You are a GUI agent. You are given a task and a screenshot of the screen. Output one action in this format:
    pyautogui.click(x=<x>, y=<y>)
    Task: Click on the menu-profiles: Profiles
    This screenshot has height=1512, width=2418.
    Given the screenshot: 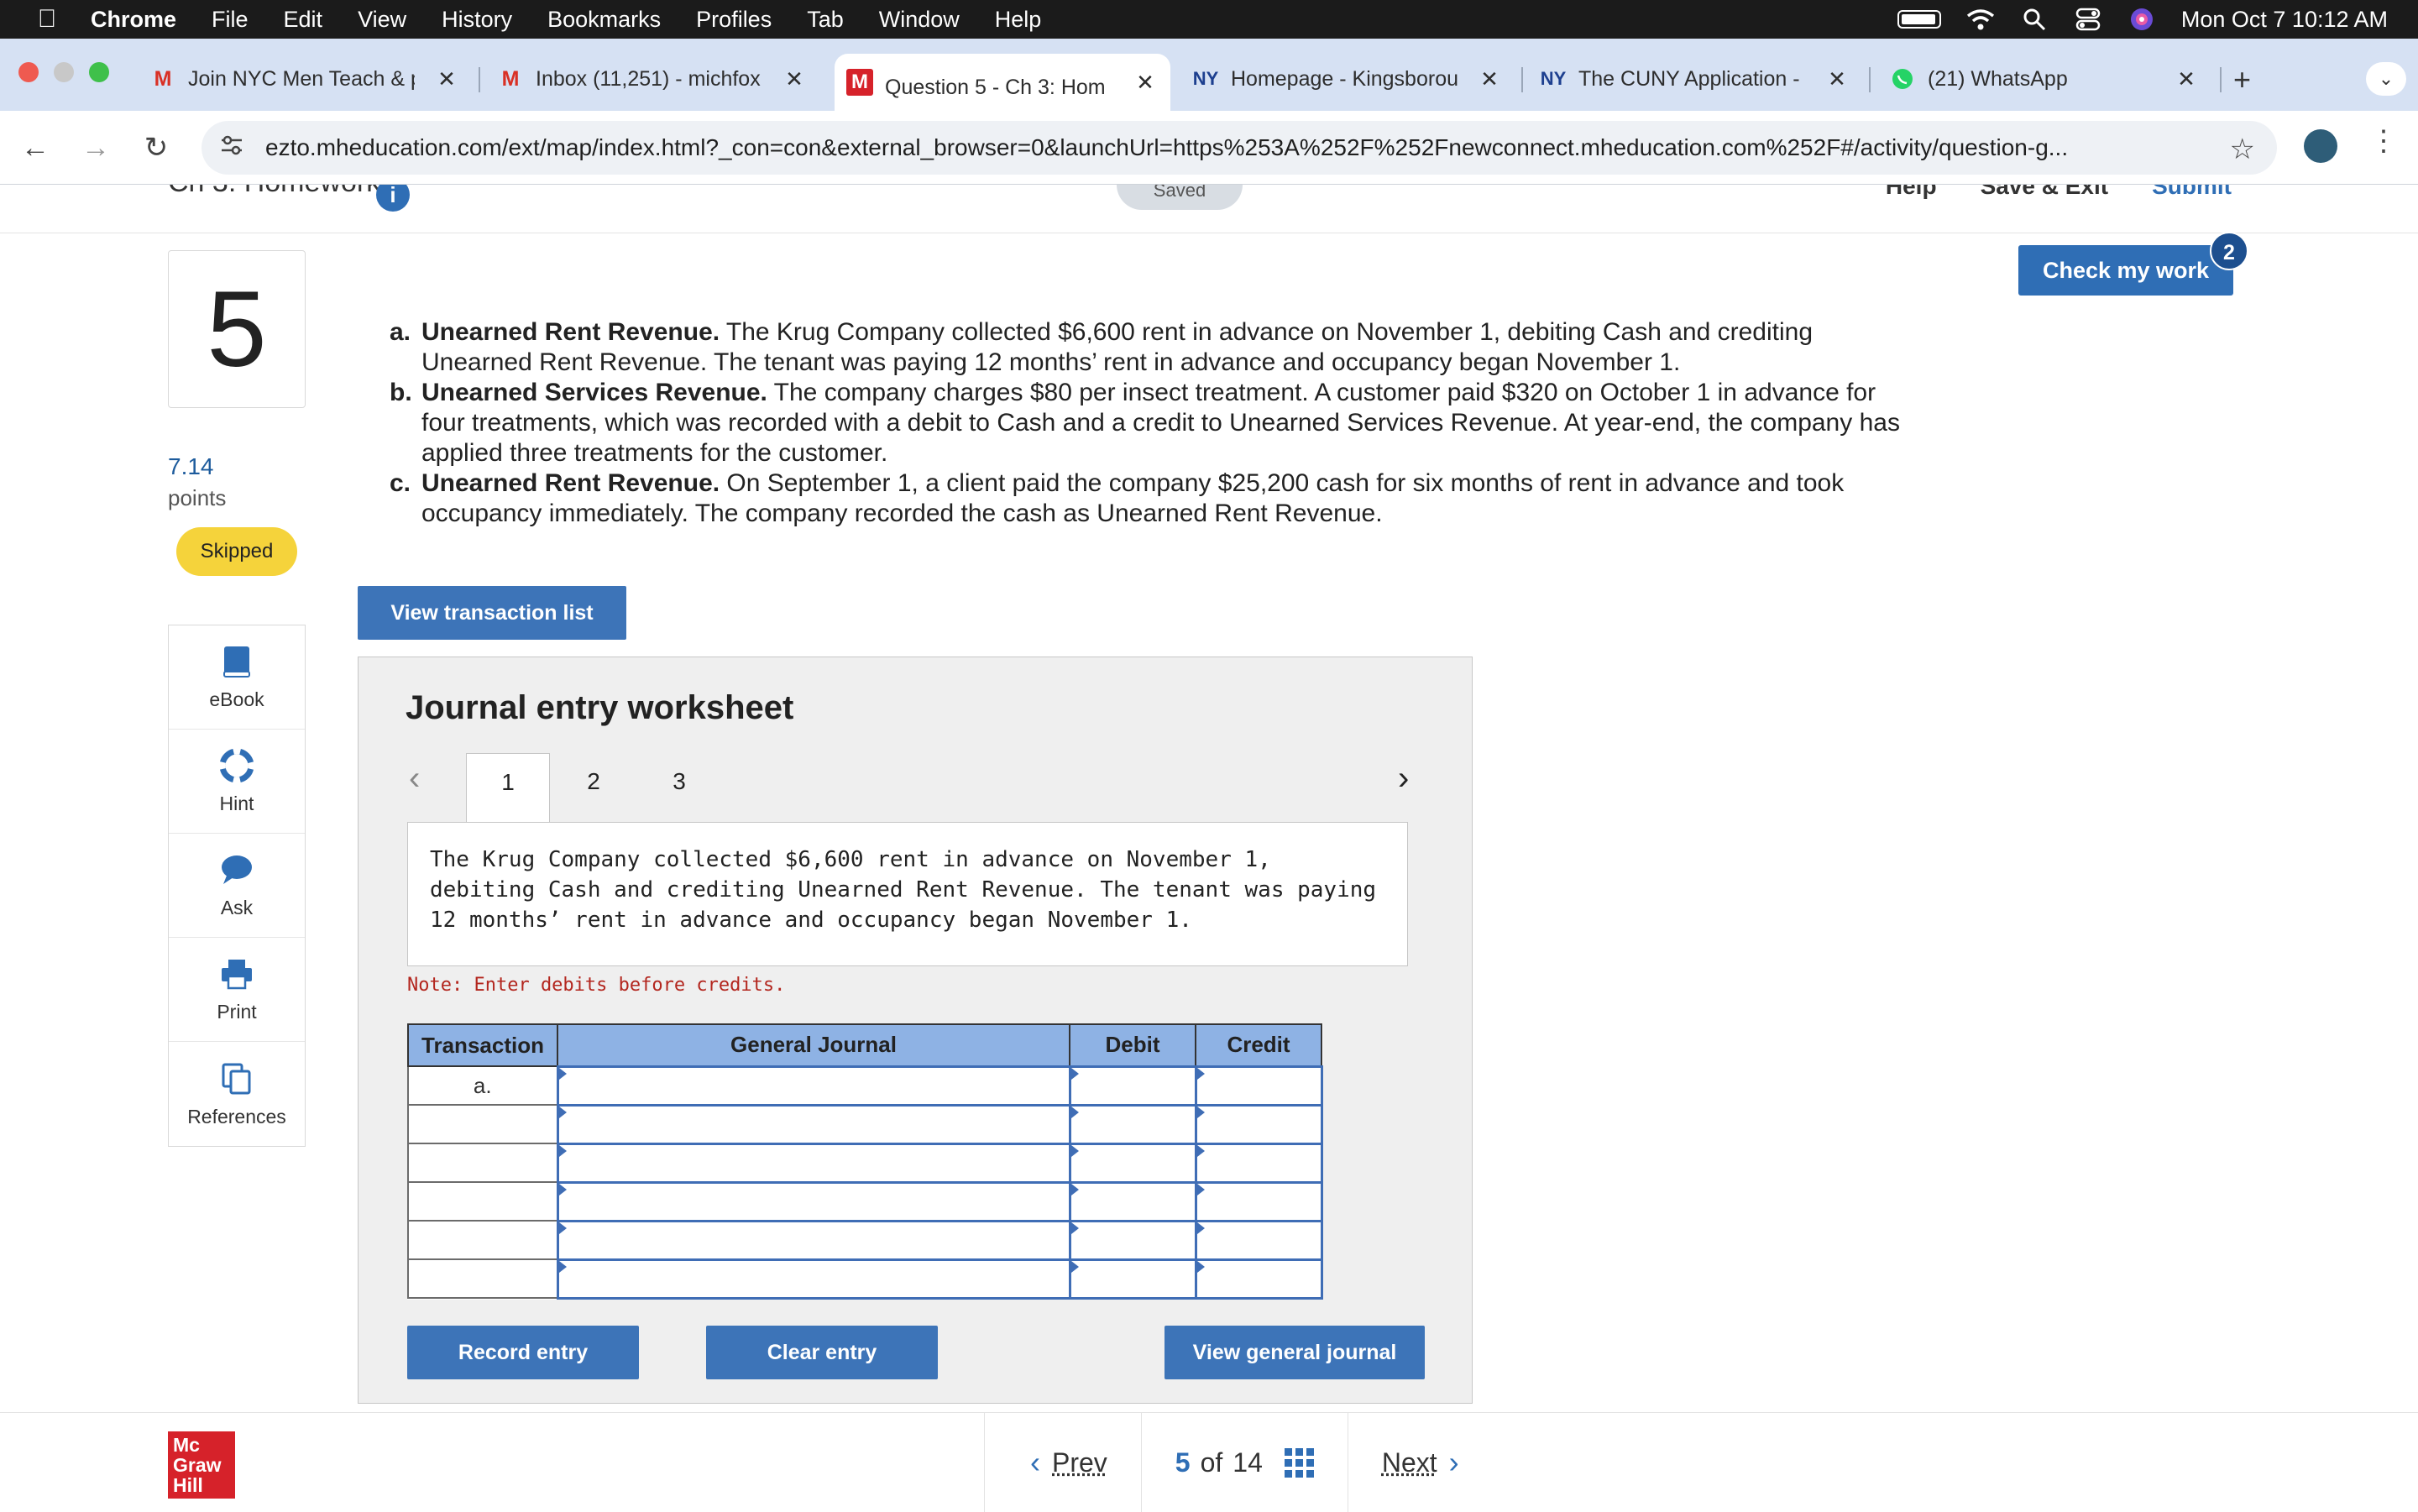 What is the action you would take?
    pyautogui.click(x=734, y=20)
    